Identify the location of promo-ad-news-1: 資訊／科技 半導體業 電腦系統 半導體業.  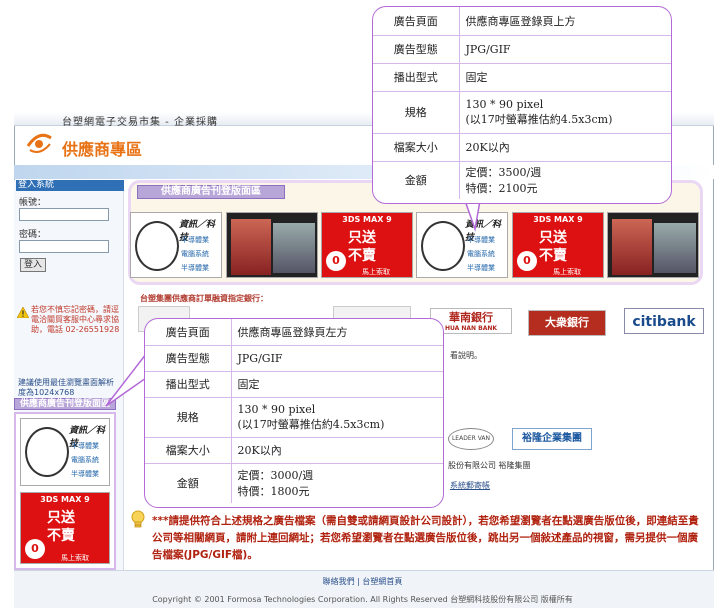
(176, 245).